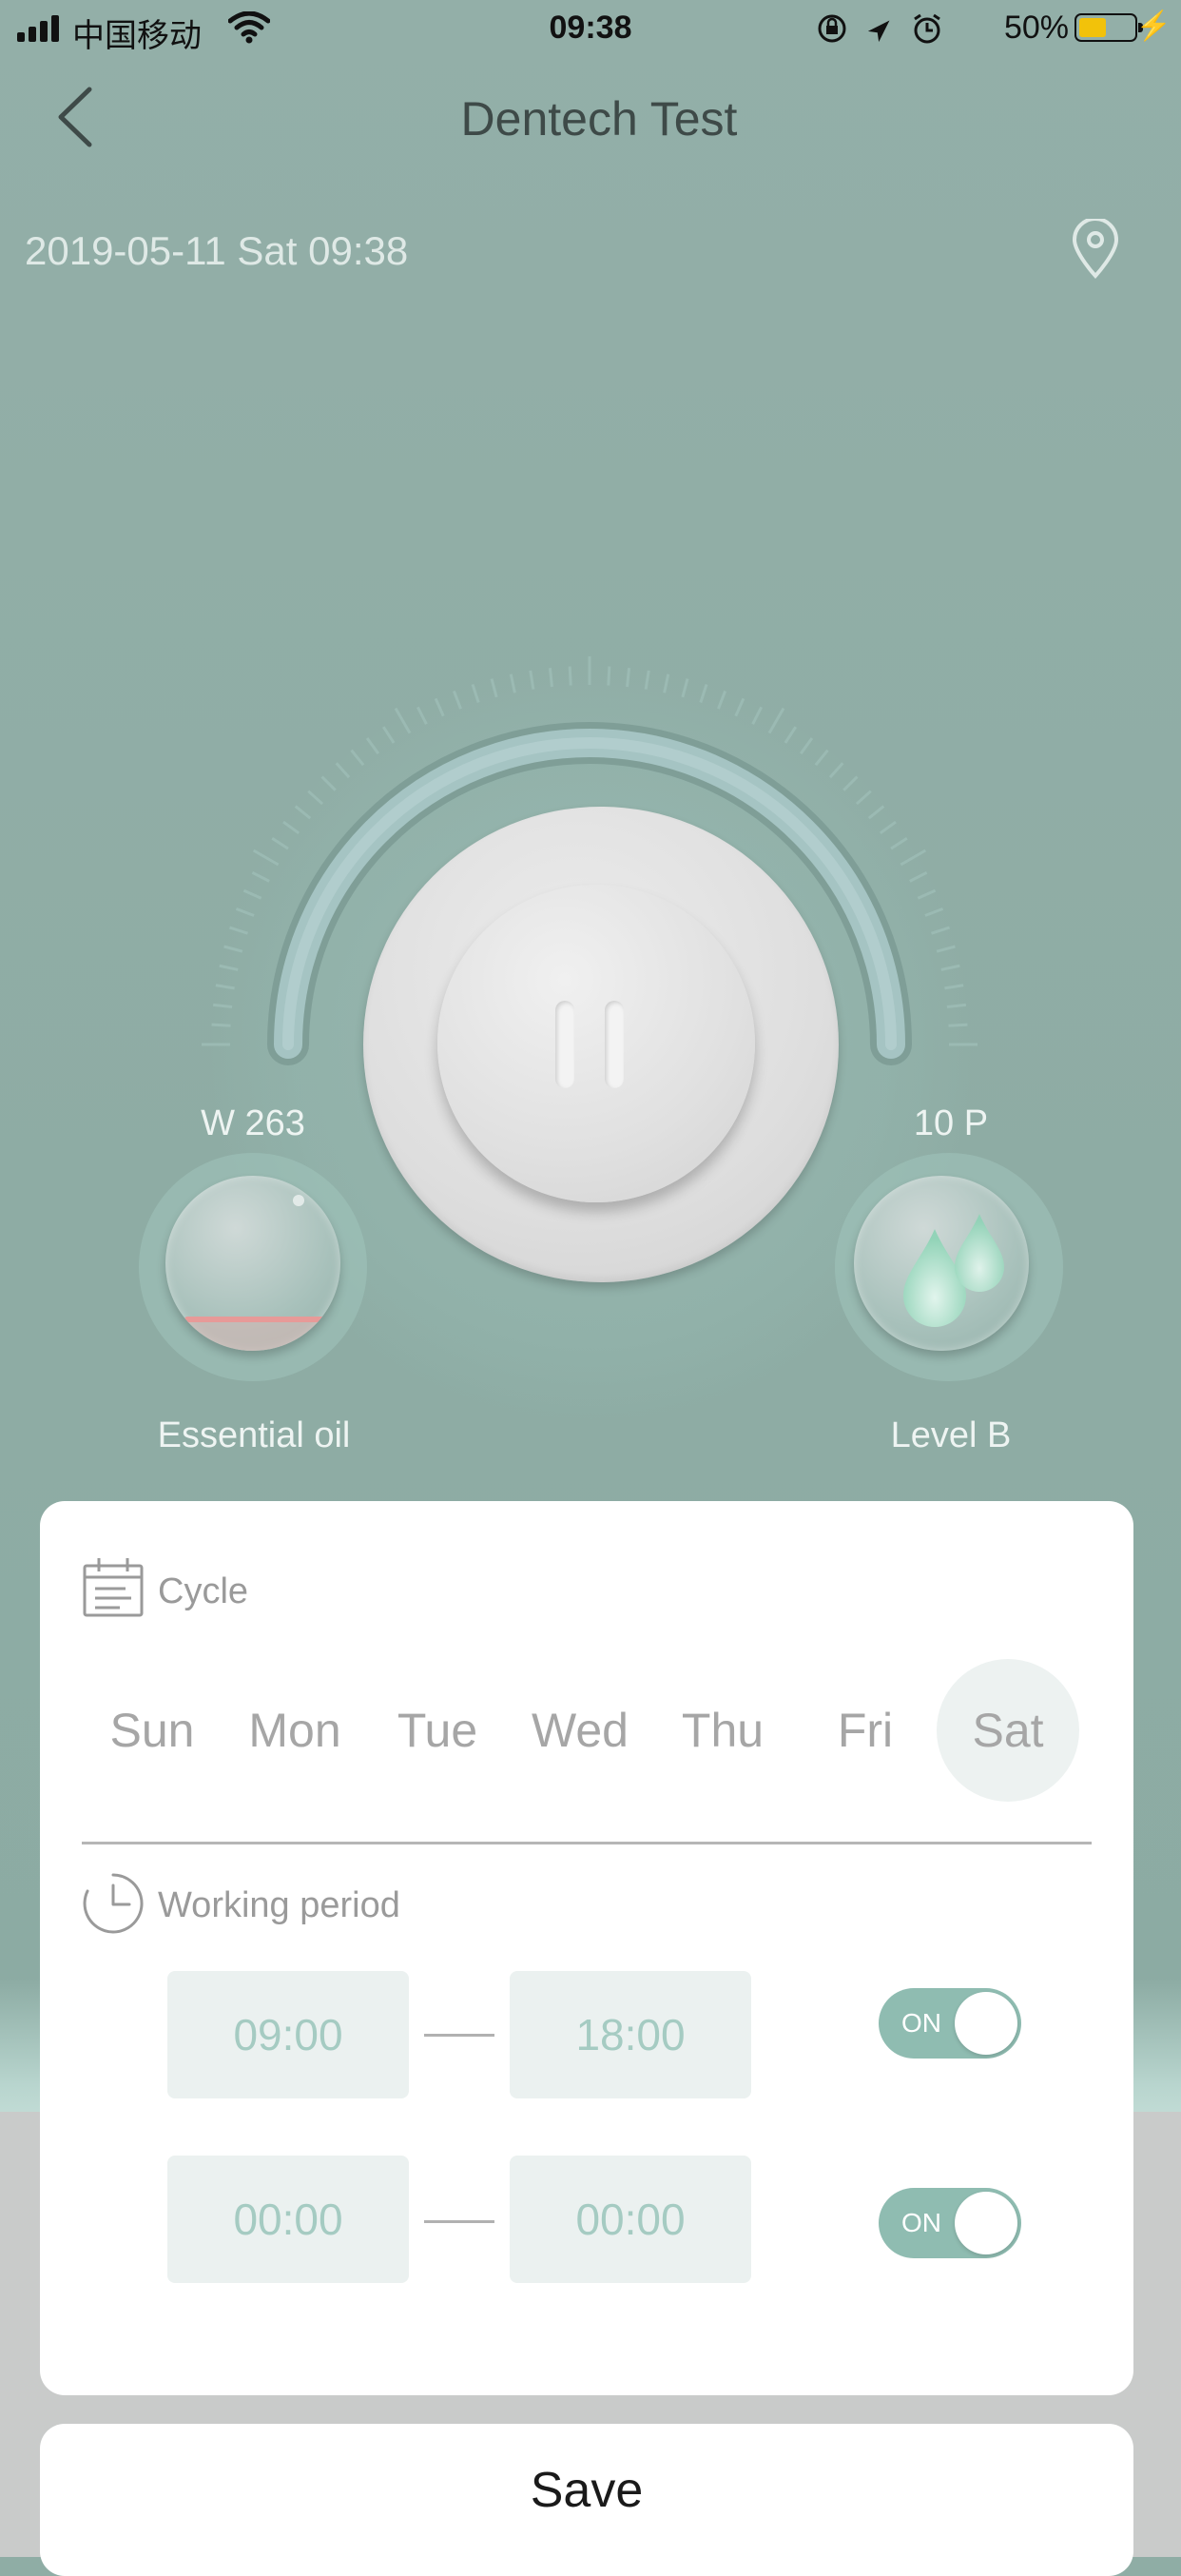 The image size is (1181, 2576). Describe the element at coordinates (152, 1731) in the screenshot. I see `day-sun: Sun` at that location.